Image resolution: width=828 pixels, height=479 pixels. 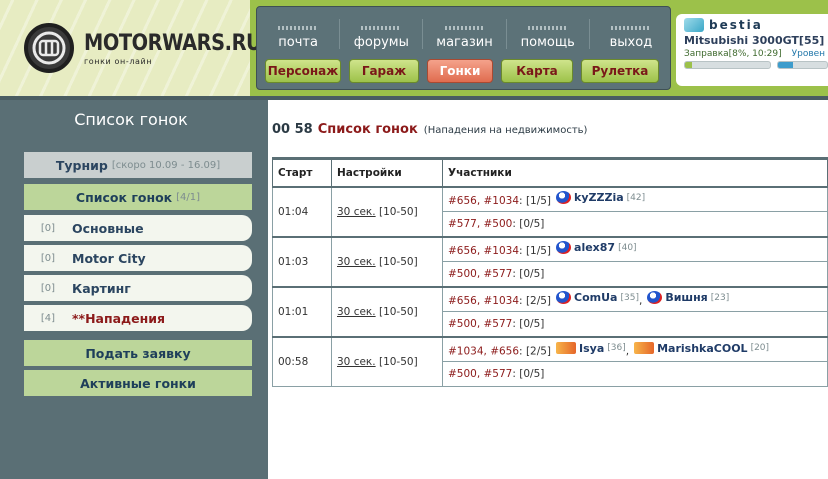 What do you see at coordinates (131, 119) in the screenshot?
I see `sidebar-title: Список гонок` at bounding box center [131, 119].